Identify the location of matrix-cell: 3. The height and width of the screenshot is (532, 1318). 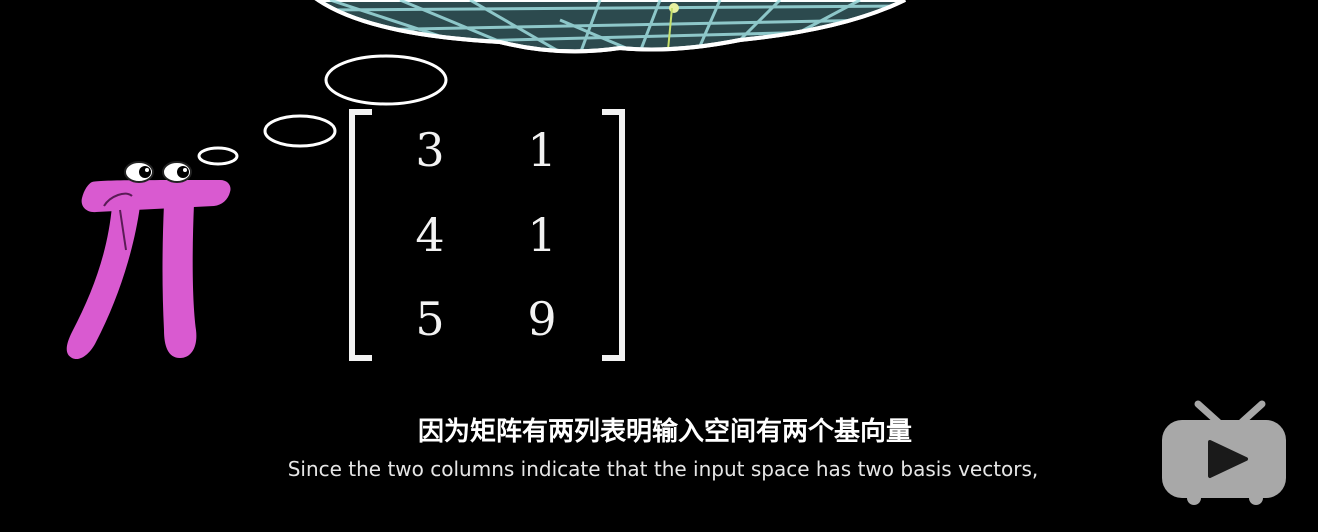
(430, 150).